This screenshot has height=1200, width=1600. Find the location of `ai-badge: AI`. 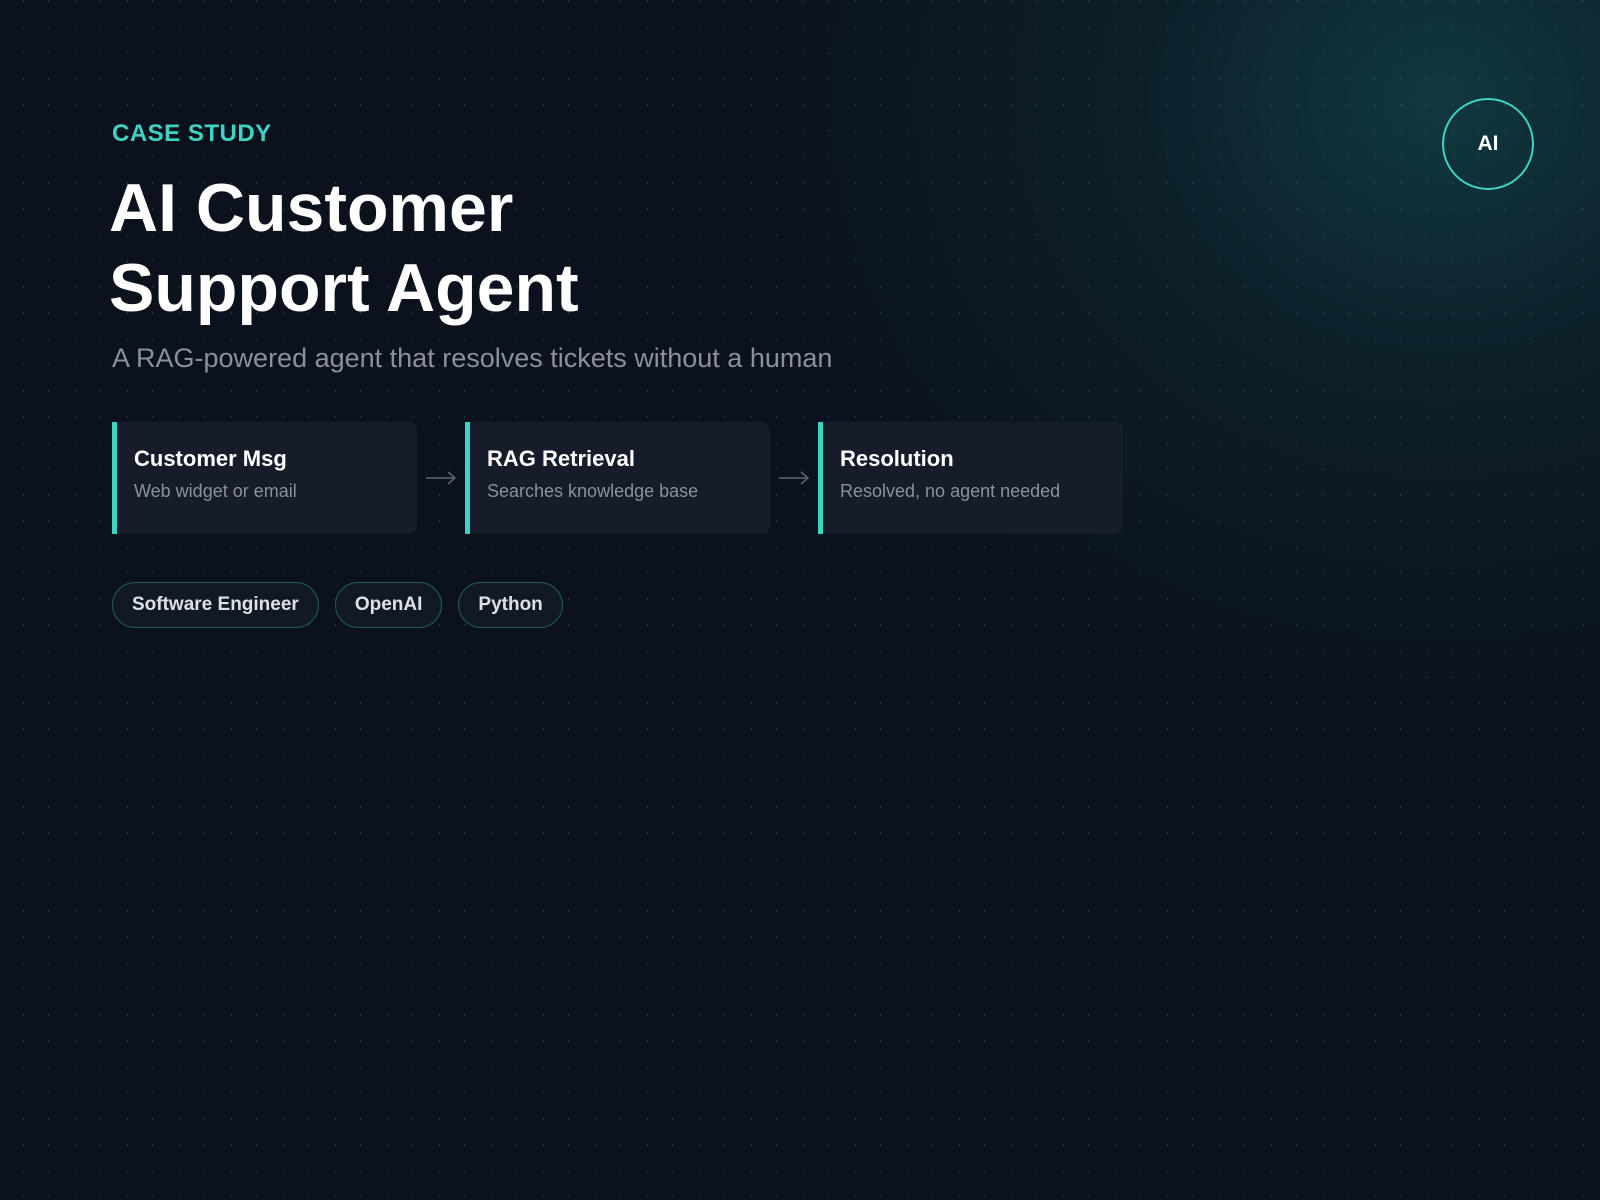

ai-badge: AI is located at coordinates (1488, 144).